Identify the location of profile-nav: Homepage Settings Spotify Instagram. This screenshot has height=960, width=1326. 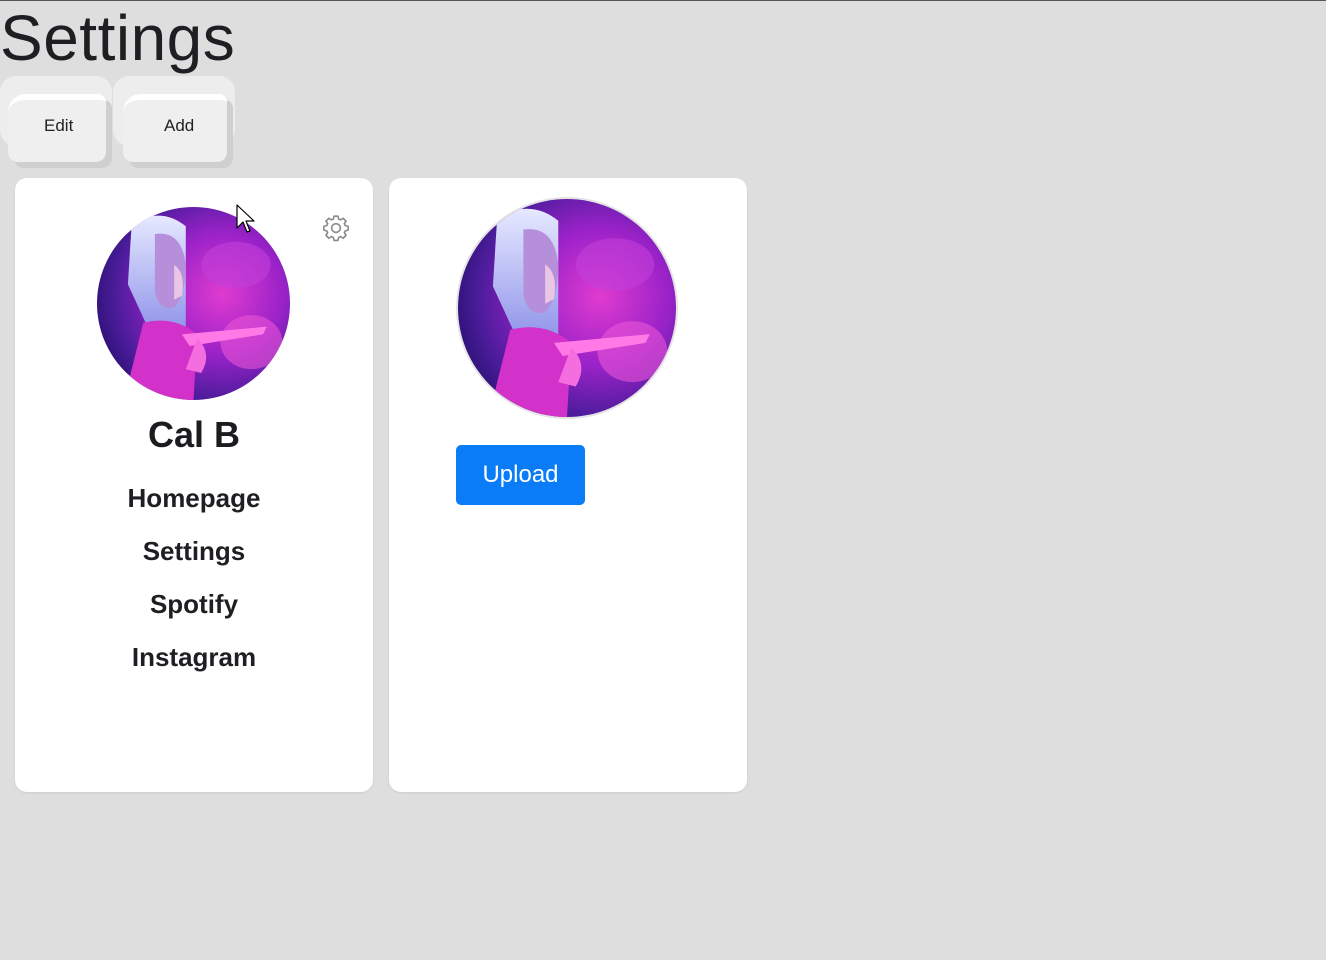
(194, 589).